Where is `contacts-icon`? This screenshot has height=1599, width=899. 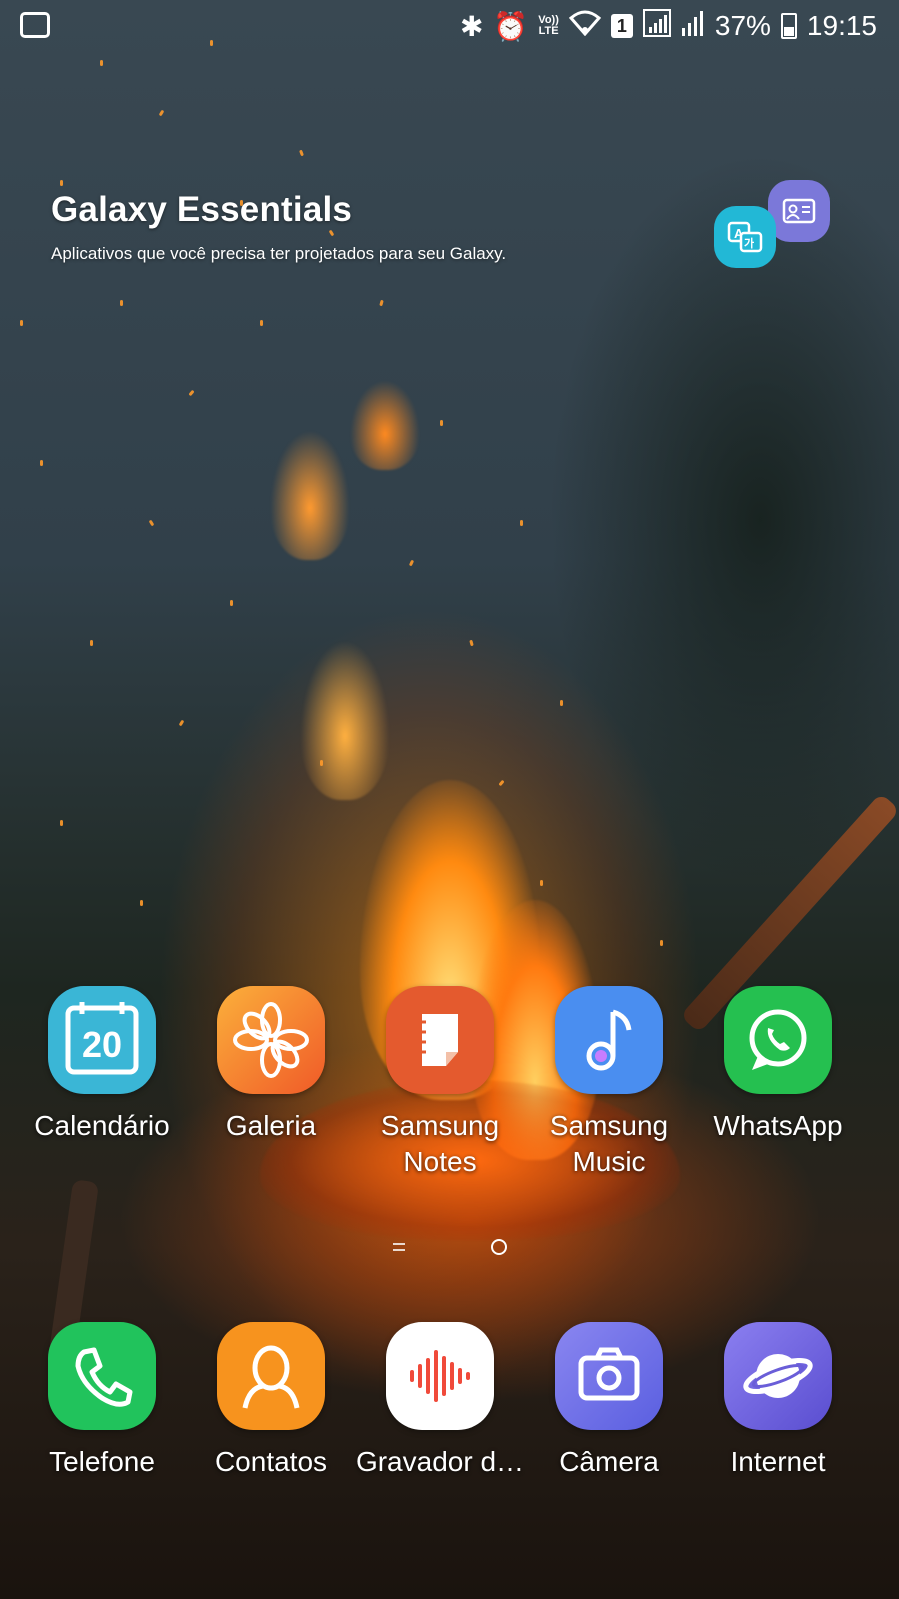 contacts-icon is located at coordinates (271, 1376).